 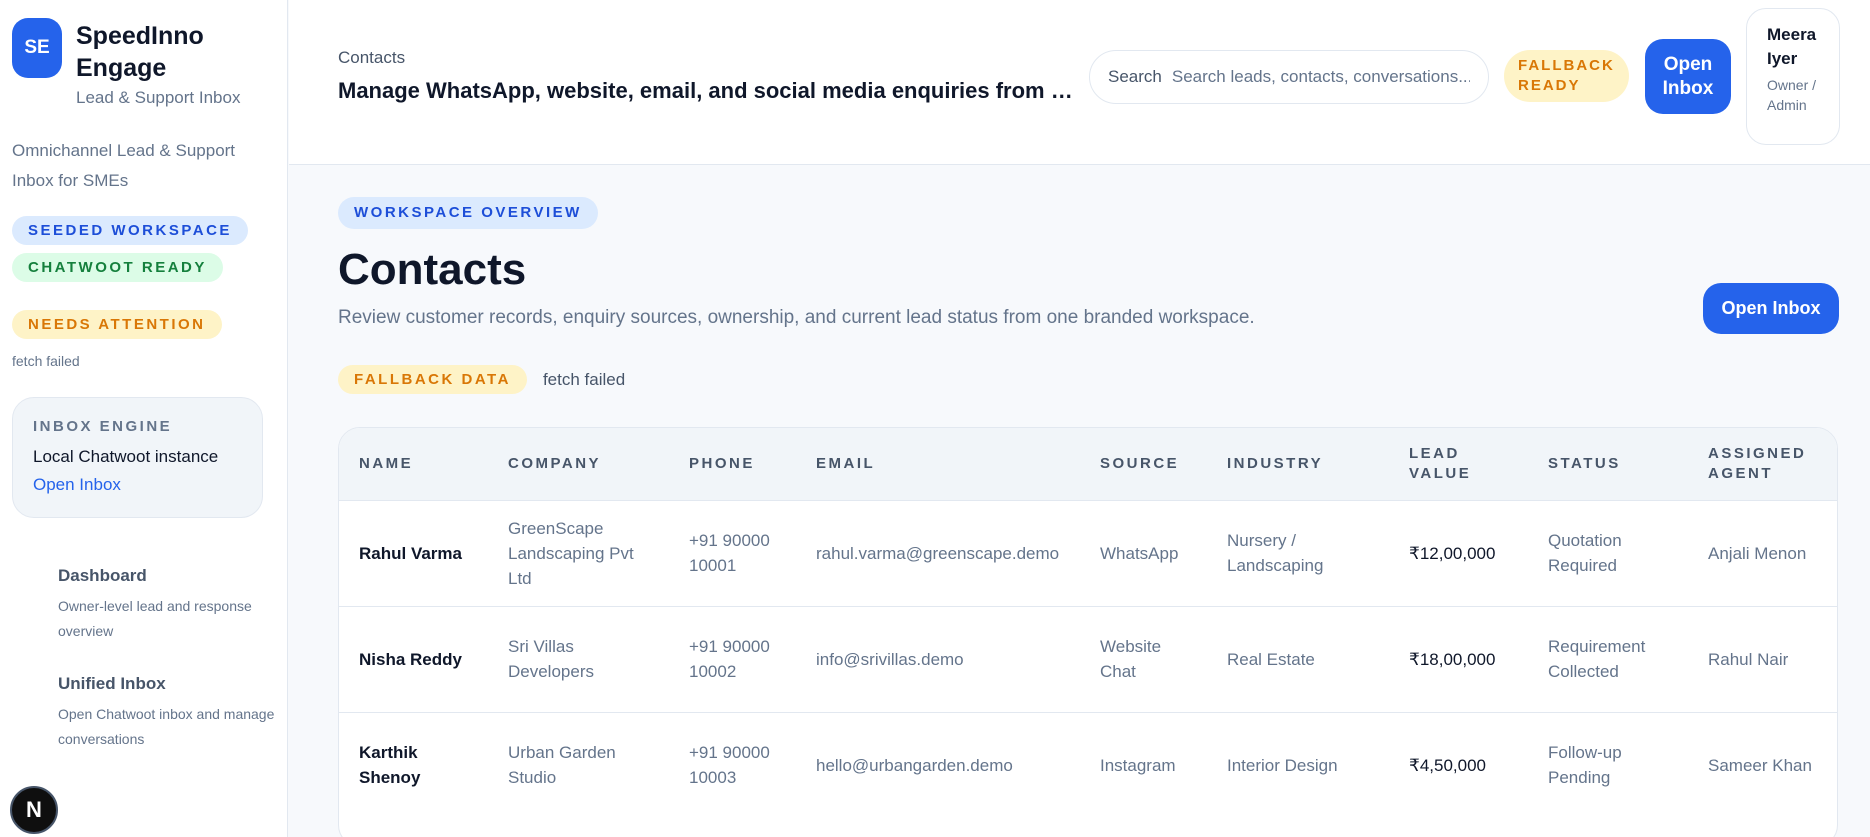 I want to click on chatwoot-ready-badge: CHATWOOT READY, so click(x=117, y=267).